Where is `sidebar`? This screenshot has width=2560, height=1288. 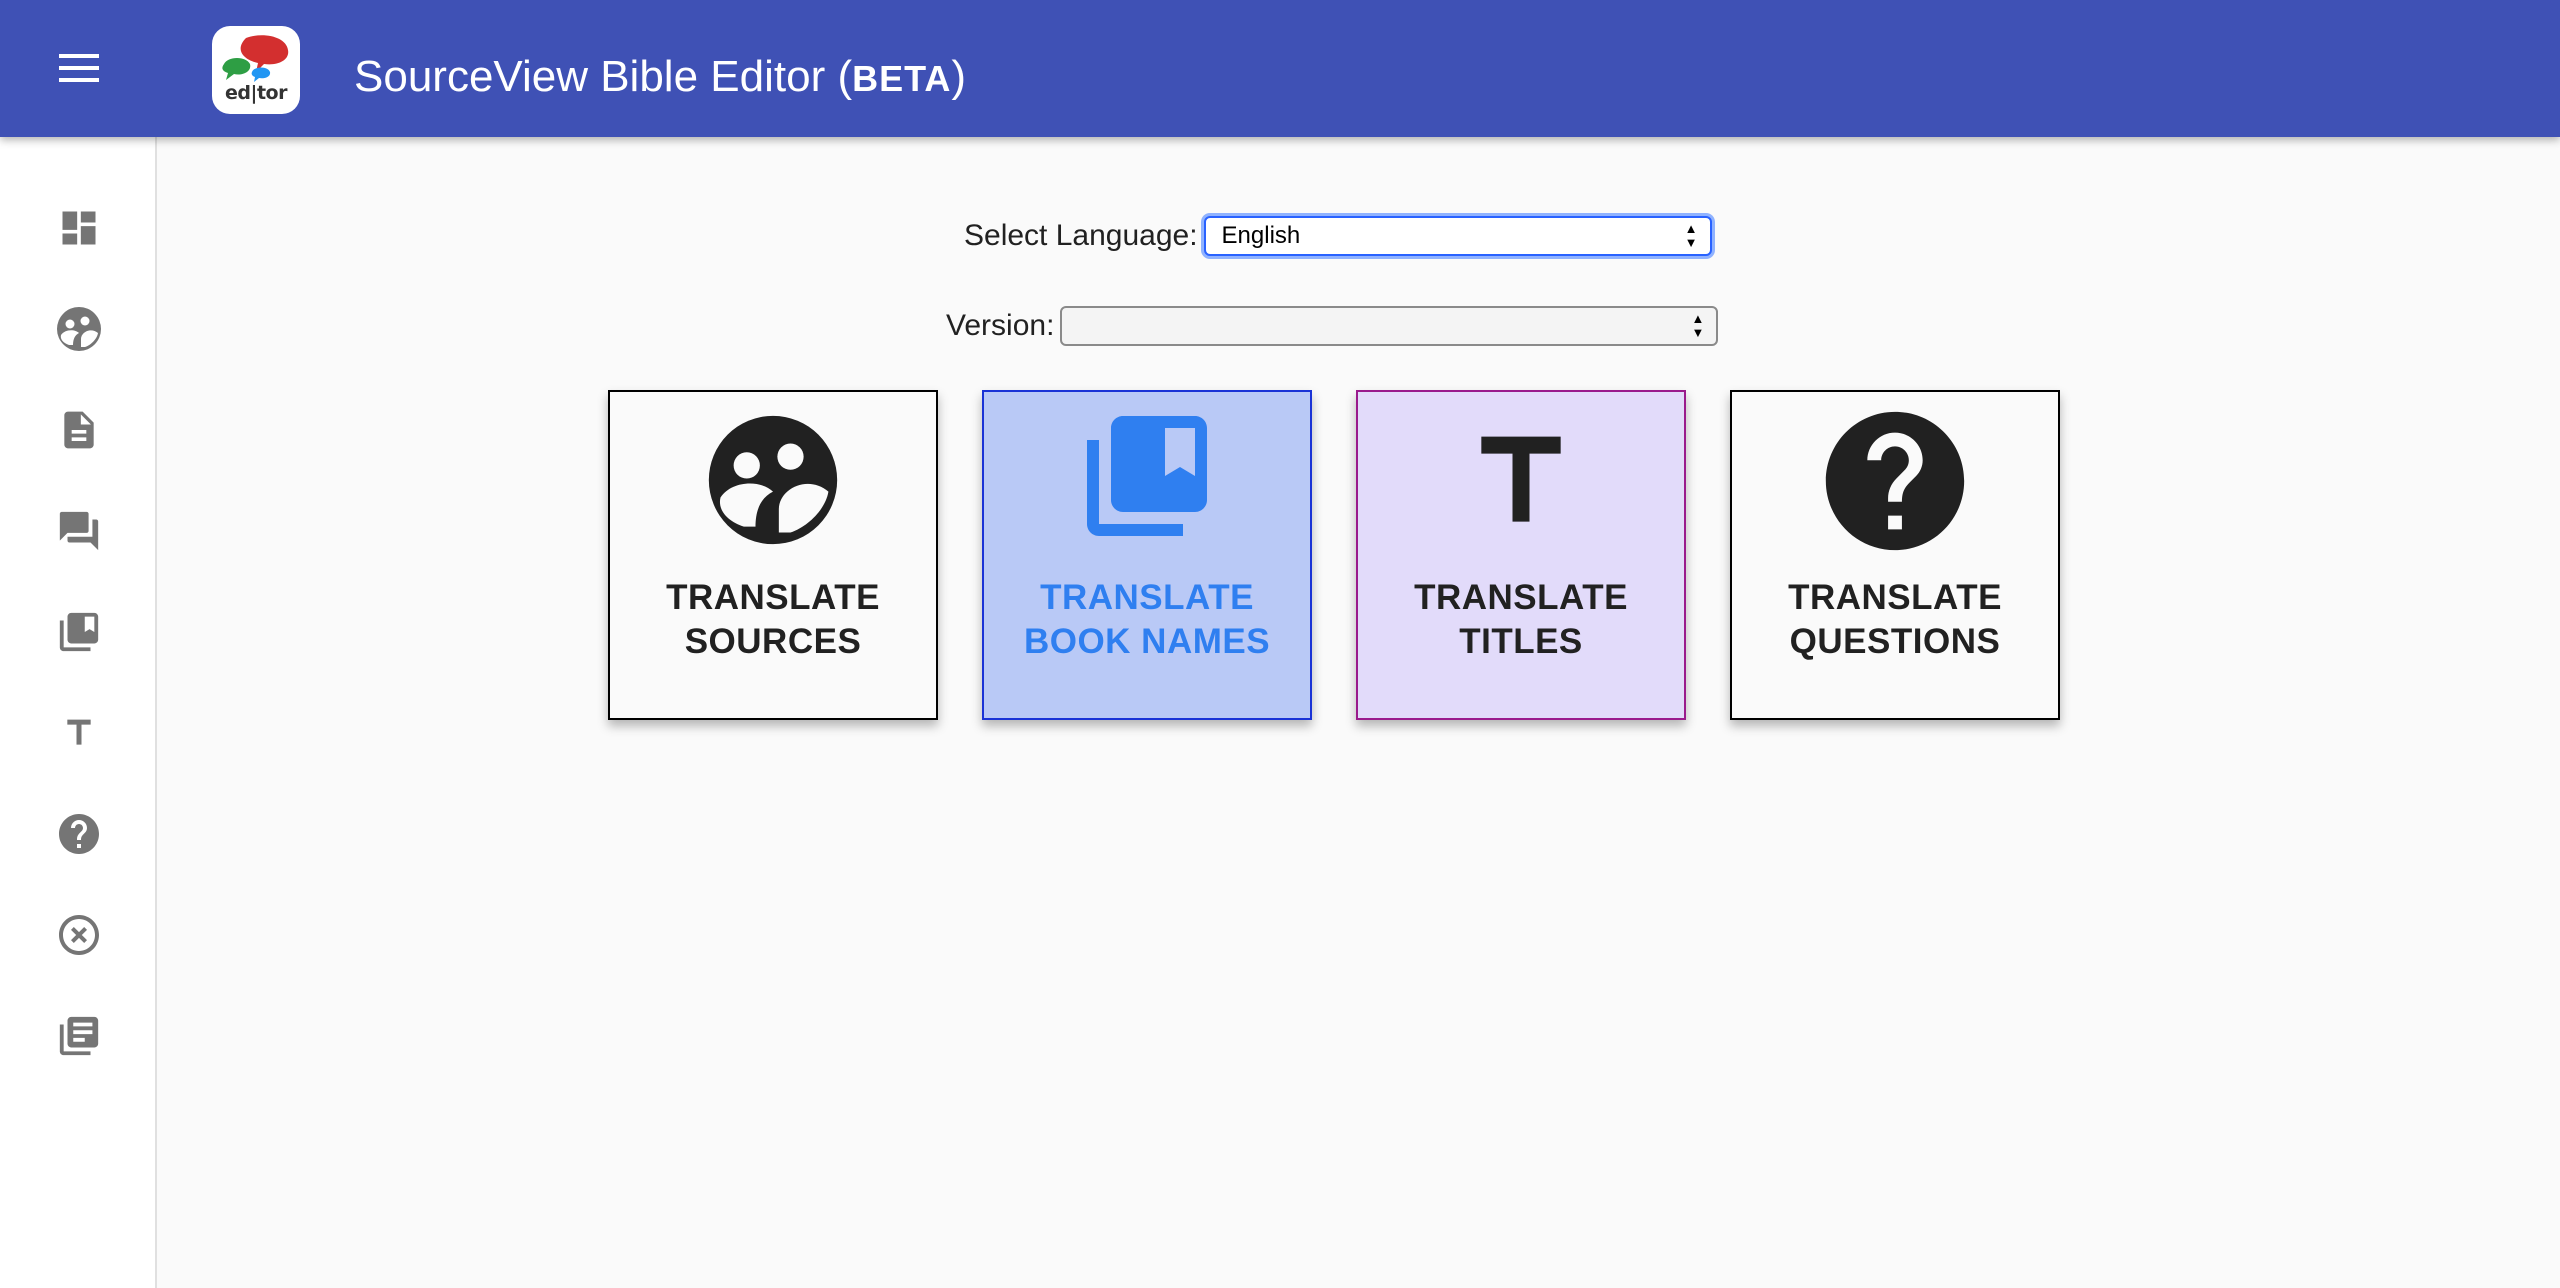
sidebar is located at coordinates (78, 712).